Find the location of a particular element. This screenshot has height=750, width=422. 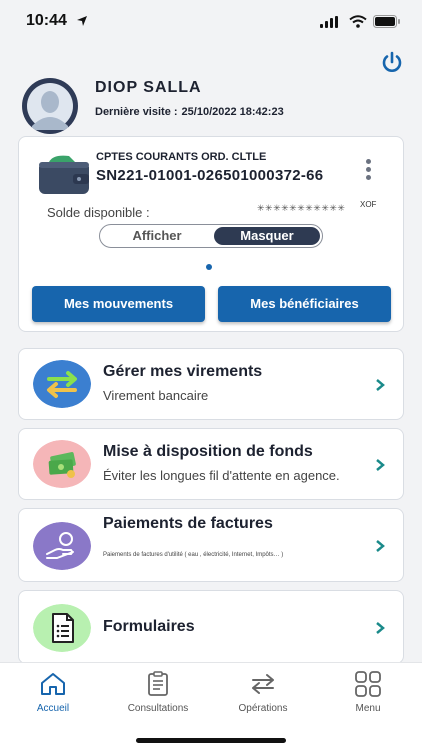

last-visit-label: Dernière visite : is located at coordinates (136, 112).